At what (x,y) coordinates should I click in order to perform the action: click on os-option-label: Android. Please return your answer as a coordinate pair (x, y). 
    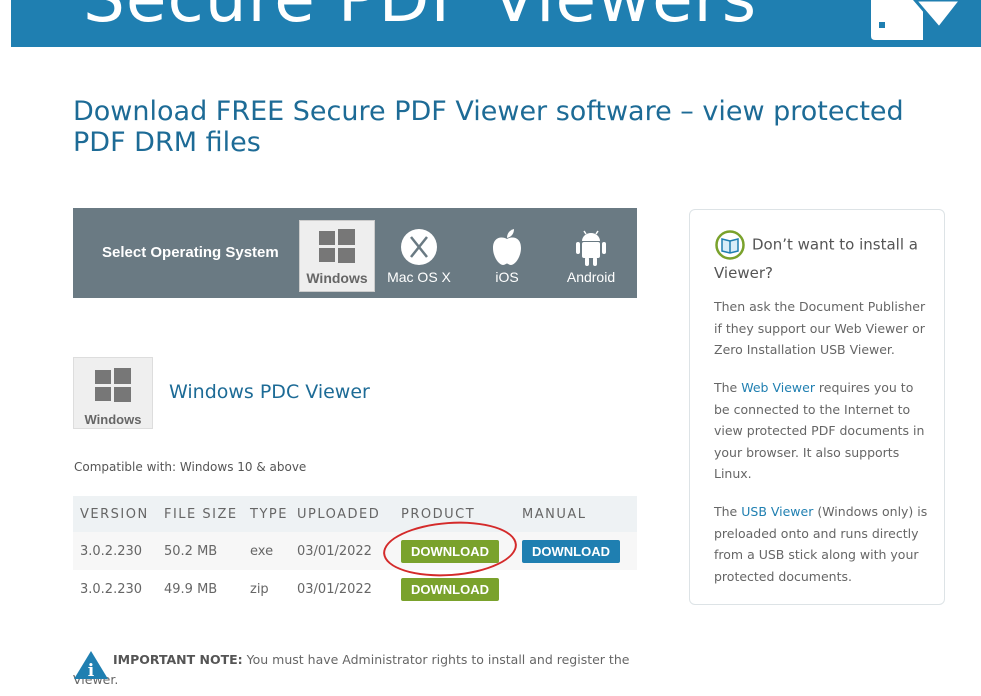
    Looking at the image, I should click on (591, 277).